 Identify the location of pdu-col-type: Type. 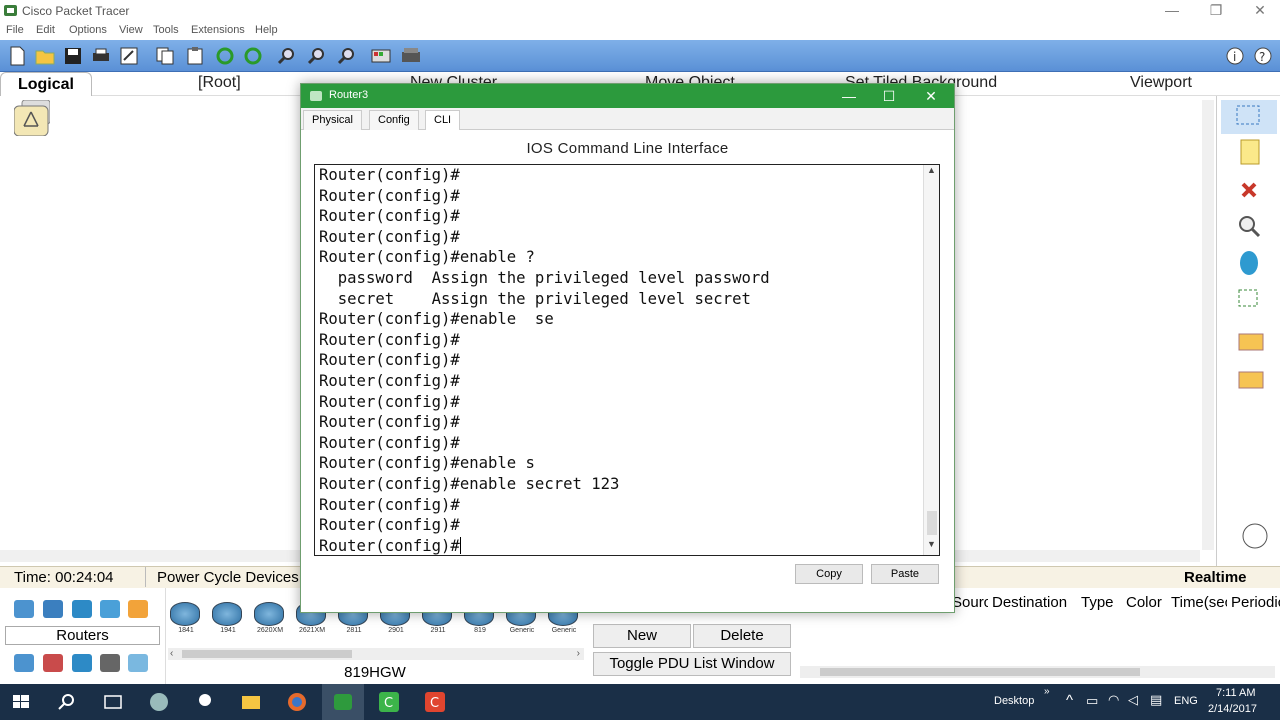
(1097, 602).